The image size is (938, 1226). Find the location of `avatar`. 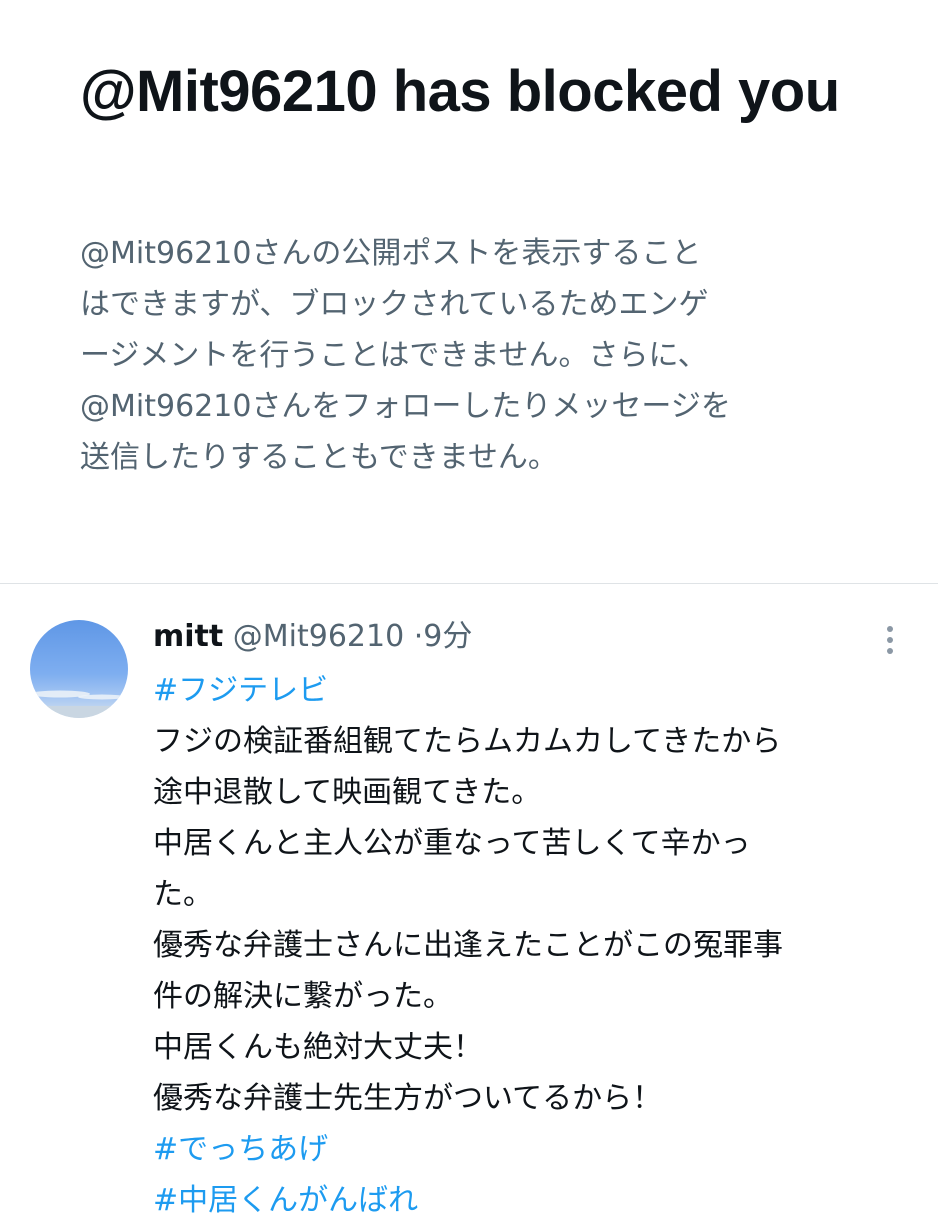

avatar is located at coordinates (79, 669).